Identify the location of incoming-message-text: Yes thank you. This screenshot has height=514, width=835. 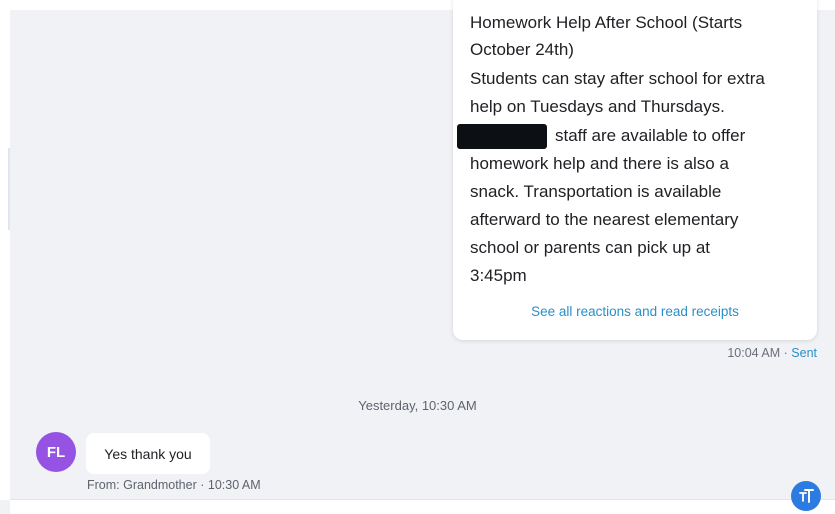
(148, 453).